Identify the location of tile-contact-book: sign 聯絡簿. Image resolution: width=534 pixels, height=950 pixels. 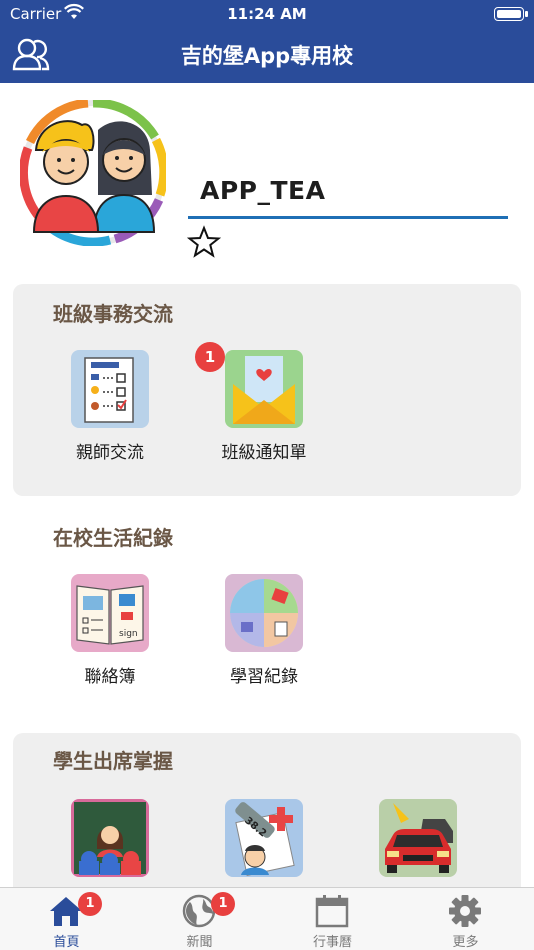
(110, 630).